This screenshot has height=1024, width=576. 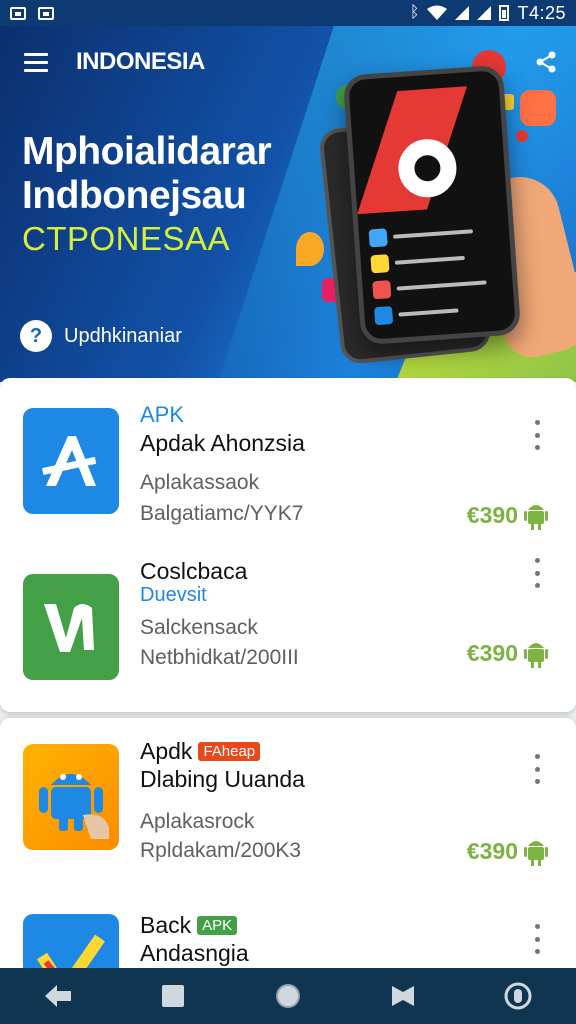 I want to click on status-badge: FAheap, so click(x=229, y=751).